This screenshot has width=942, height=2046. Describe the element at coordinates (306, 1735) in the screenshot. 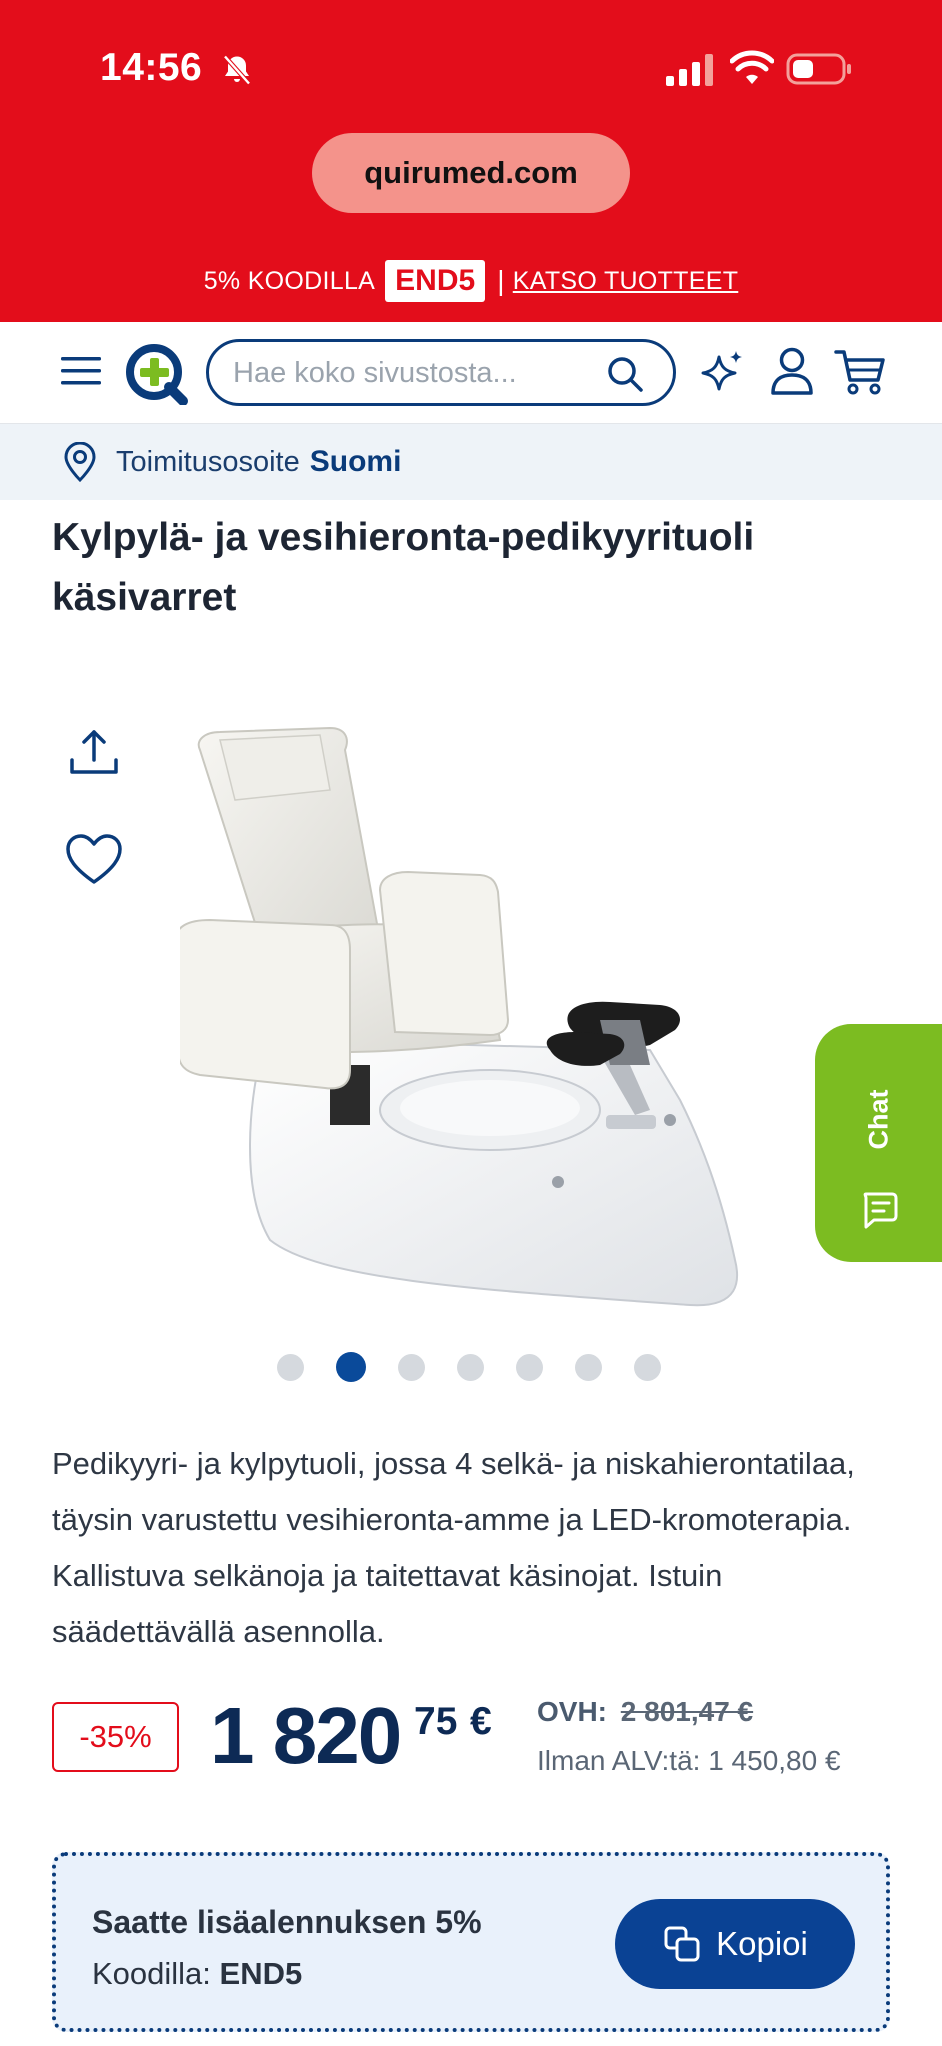

I see `price-main: 1 820` at that location.